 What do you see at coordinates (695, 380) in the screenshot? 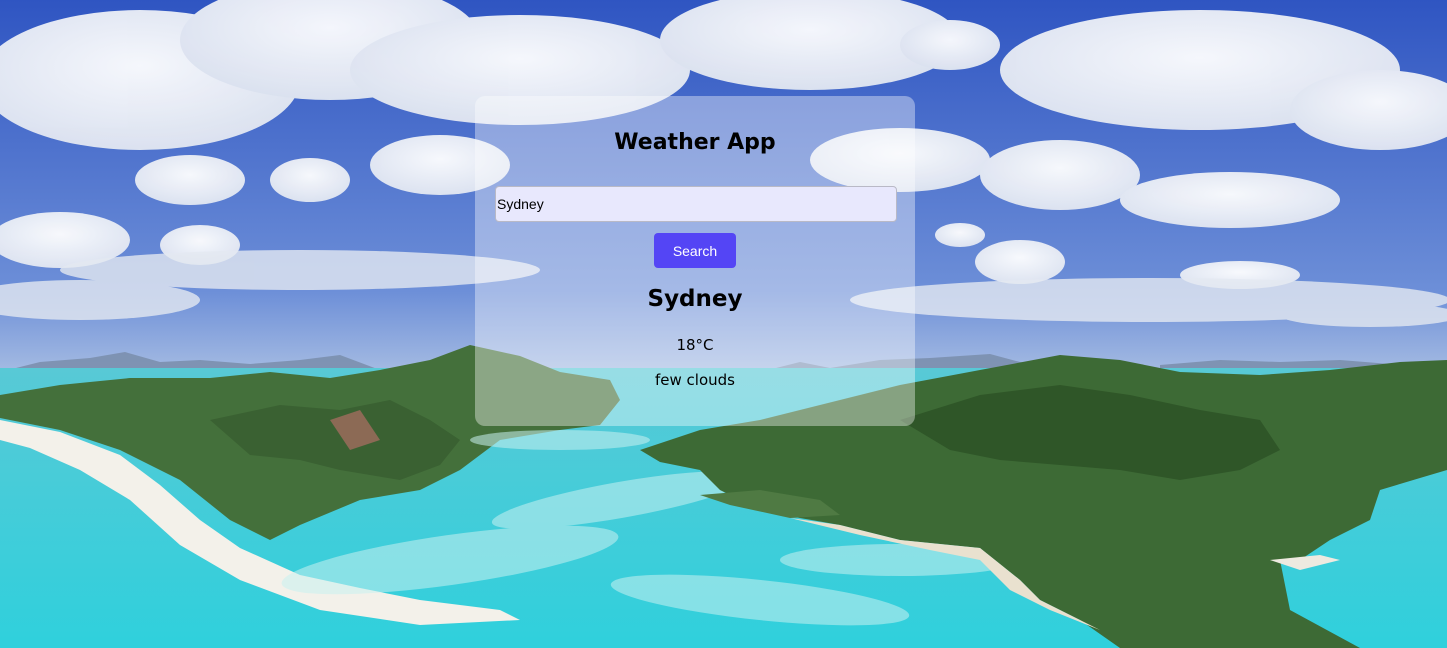
I see `weather-description: few clouds` at bounding box center [695, 380].